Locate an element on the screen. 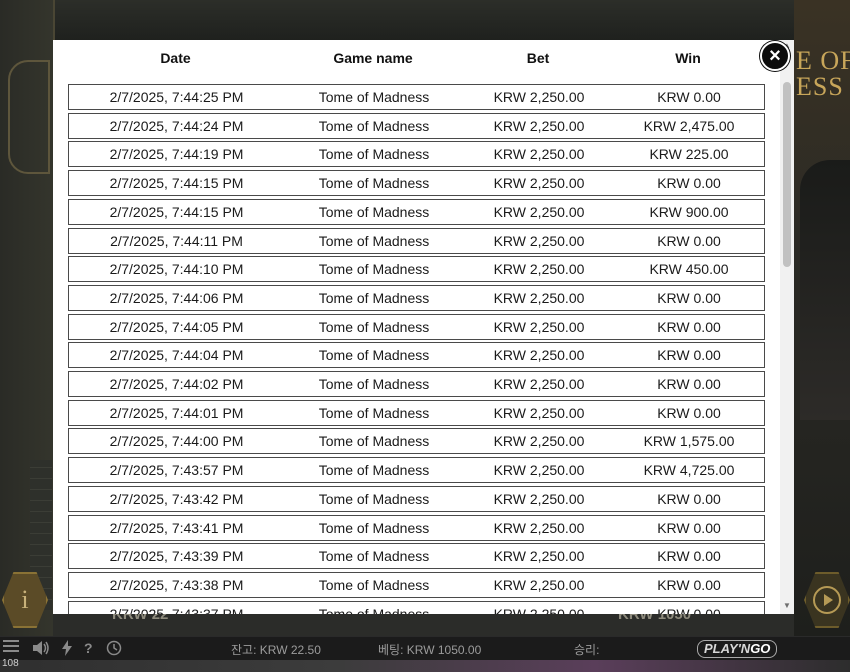 Image resolution: width=850 pixels, height=672 pixels. menu-icon is located at coordinates (11, 647).